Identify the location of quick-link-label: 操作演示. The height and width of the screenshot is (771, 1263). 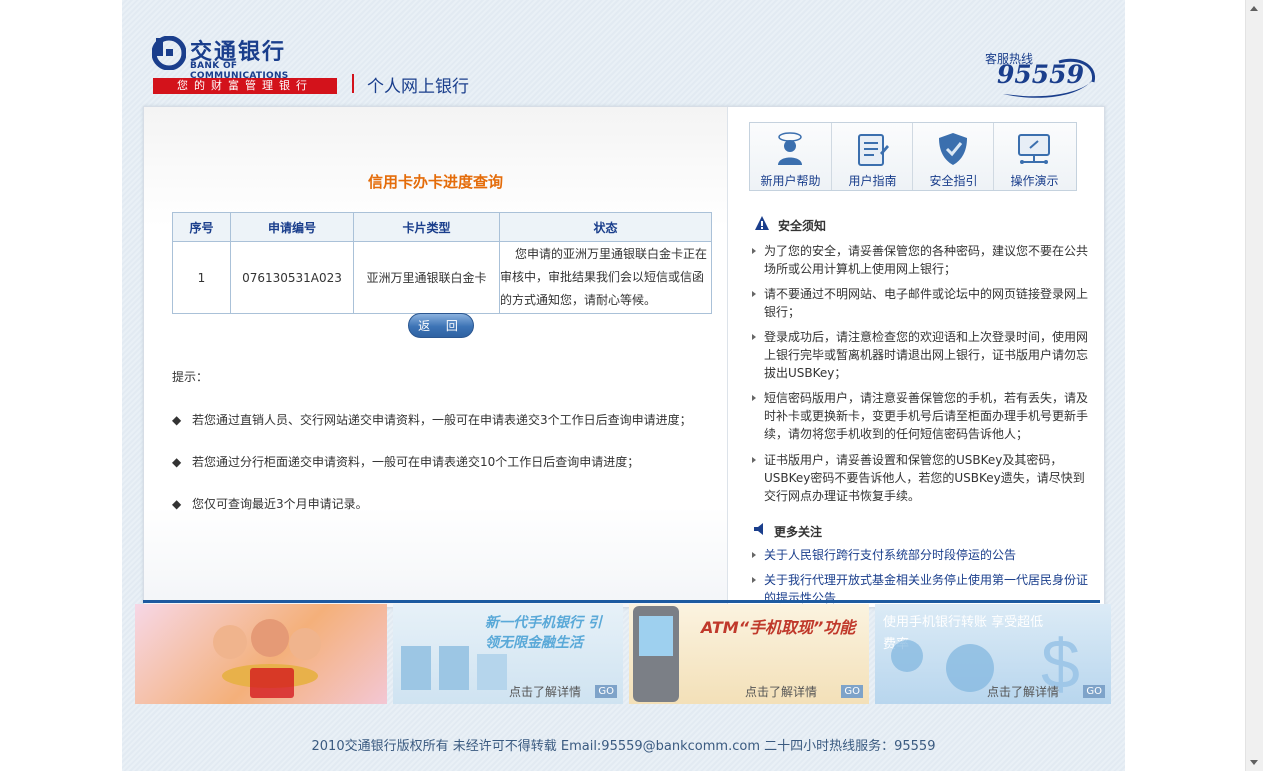
(1034, 181).